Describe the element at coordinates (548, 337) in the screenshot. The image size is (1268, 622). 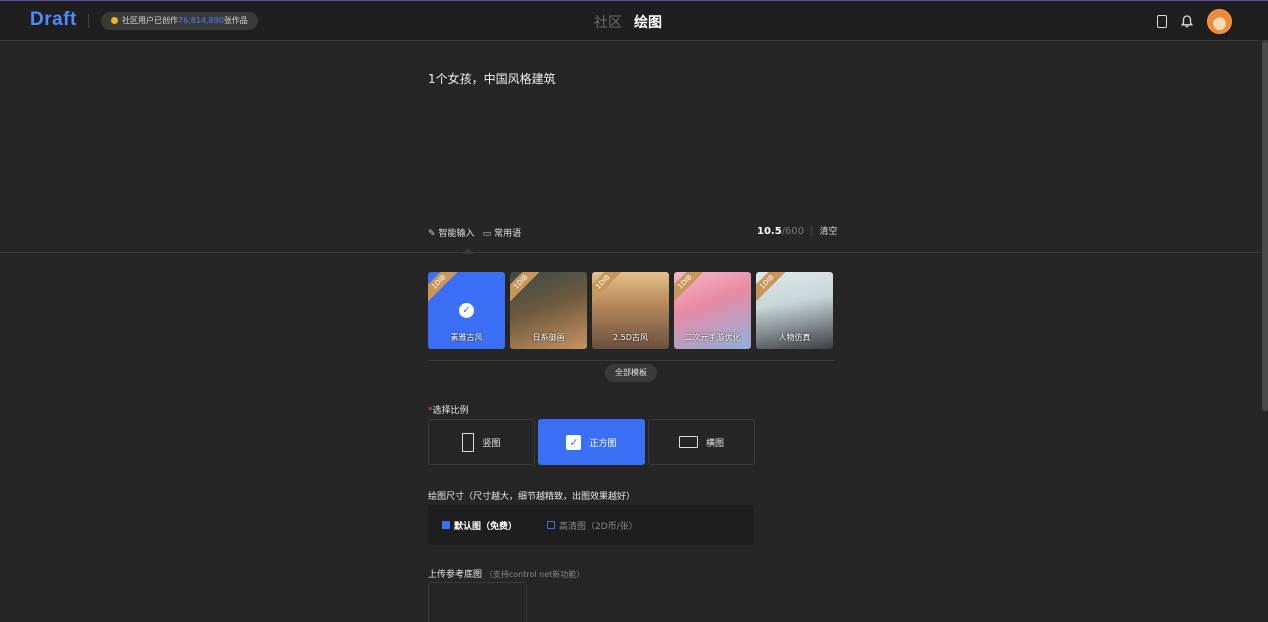
I see `template-name: 日系御画` at that location.